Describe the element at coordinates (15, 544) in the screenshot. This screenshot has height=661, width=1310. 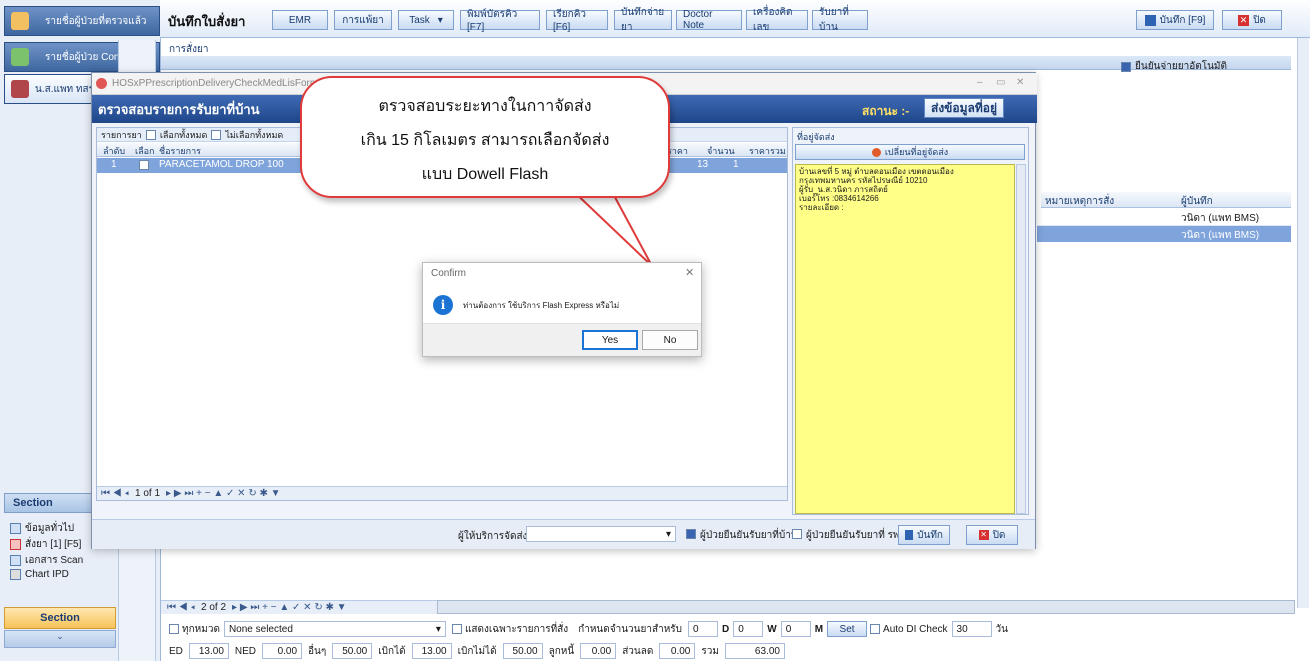
I see `pill-icon` at that location.